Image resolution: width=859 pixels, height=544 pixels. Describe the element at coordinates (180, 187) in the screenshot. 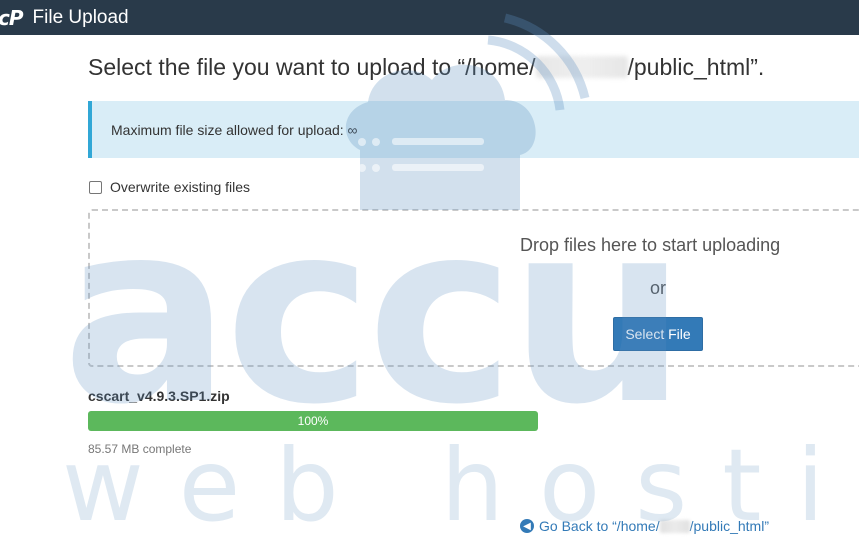

I see `overwrite-label: Overwrite existing files` at that location.